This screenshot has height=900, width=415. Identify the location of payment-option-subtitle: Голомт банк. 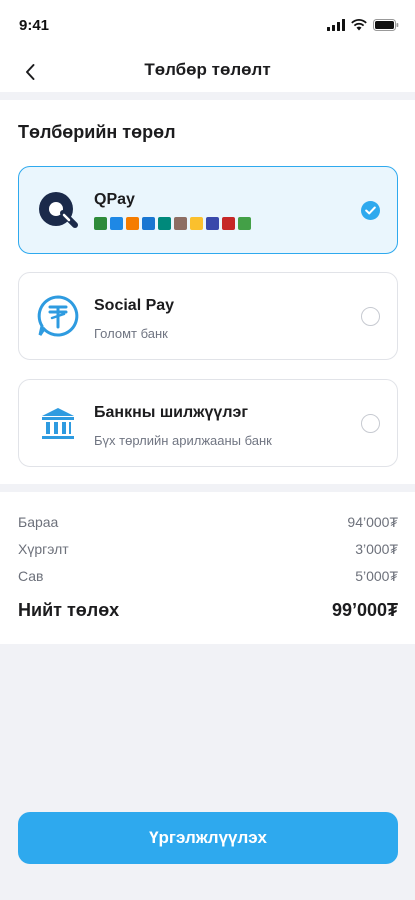
(131, 333).